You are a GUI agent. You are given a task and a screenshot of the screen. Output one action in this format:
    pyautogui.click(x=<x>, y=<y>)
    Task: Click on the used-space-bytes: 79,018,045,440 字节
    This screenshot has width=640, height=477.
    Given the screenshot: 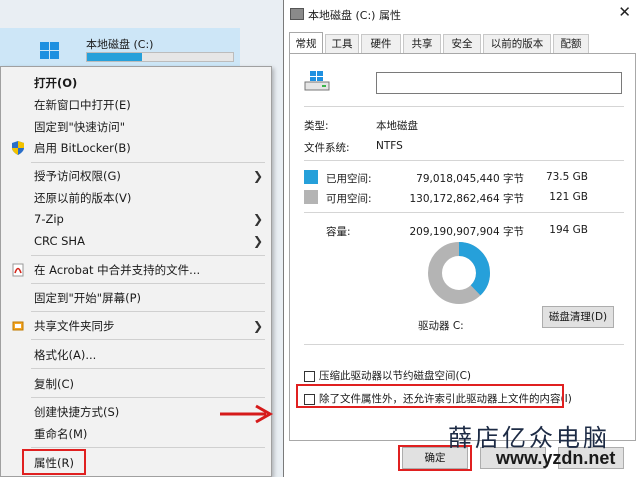 What is the action you would take?
    pyautogui.click(x=470, y=179)
    